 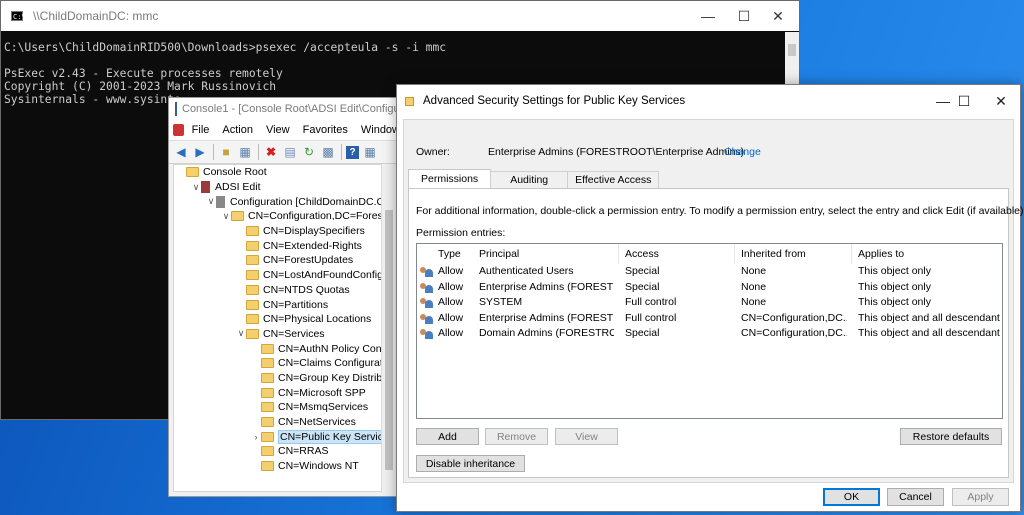 What do you see at coordinates (226, 152) in the screenshot?
I see `up-folder-icon: ■` at bounding box center [226, 152].